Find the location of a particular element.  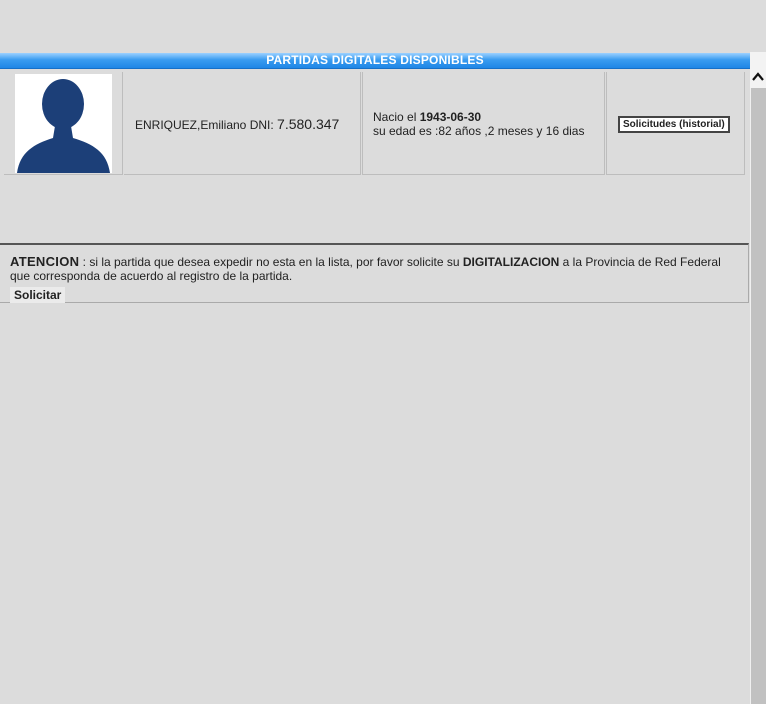

section-banner: PARTIDAS DIGITALES DISPONIBLES is located at coordinates (375, 61).